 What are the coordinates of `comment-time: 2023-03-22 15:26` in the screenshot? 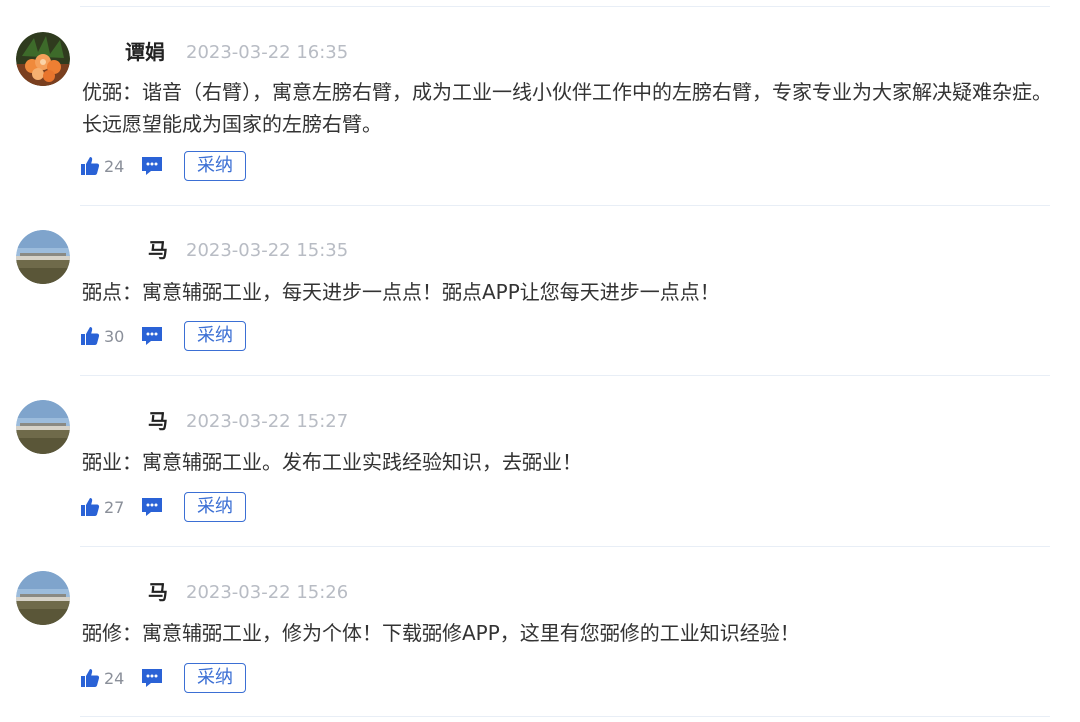 It's located at (267, 592).